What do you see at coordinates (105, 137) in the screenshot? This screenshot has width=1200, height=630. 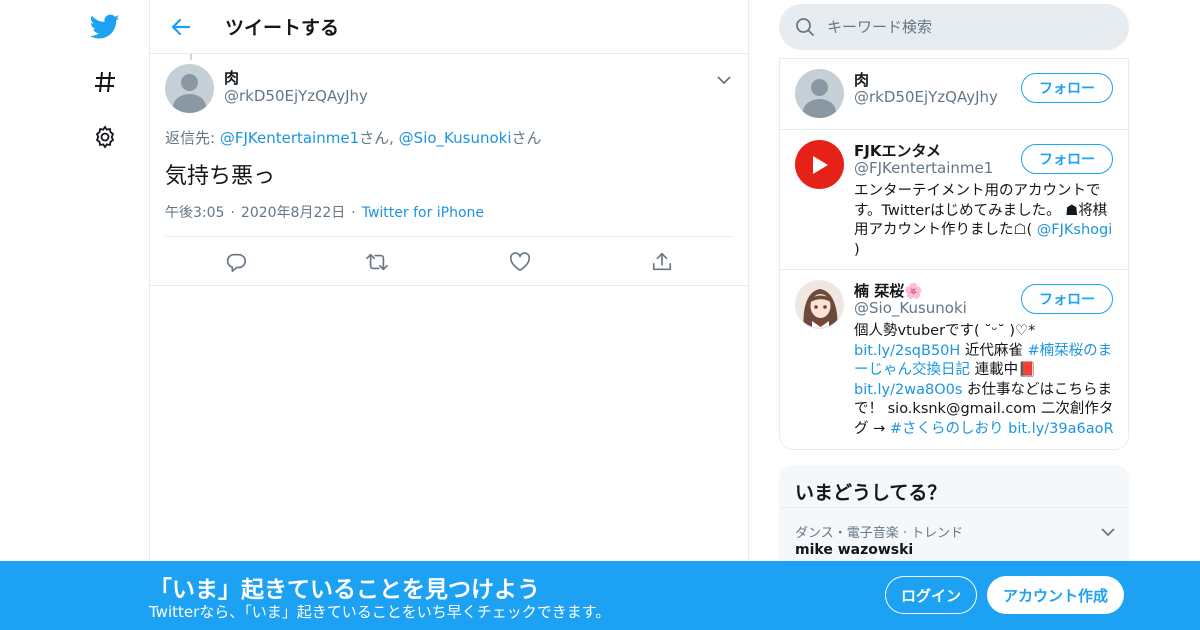 I see `gear-icon` at bounding box center [105, 137].